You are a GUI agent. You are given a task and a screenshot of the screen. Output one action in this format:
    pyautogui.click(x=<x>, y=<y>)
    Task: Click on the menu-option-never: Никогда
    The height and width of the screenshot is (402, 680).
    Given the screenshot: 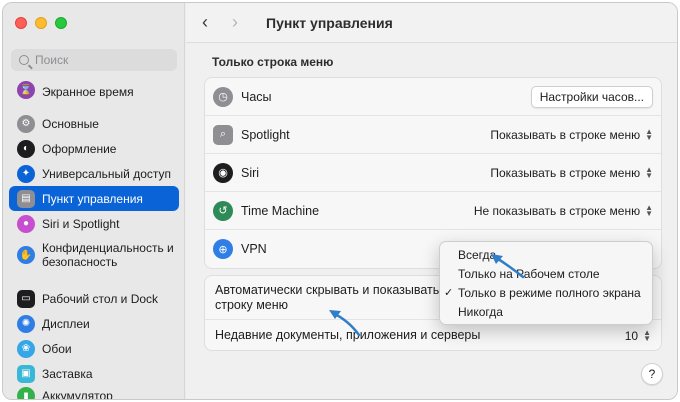 What is the action you would take?
    pyautogui.click(x=546, y=312)
    